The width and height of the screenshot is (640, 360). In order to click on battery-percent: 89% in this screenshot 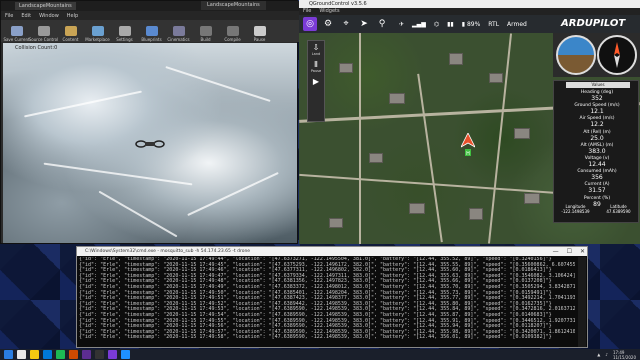, I will do `click(473, 24)`.